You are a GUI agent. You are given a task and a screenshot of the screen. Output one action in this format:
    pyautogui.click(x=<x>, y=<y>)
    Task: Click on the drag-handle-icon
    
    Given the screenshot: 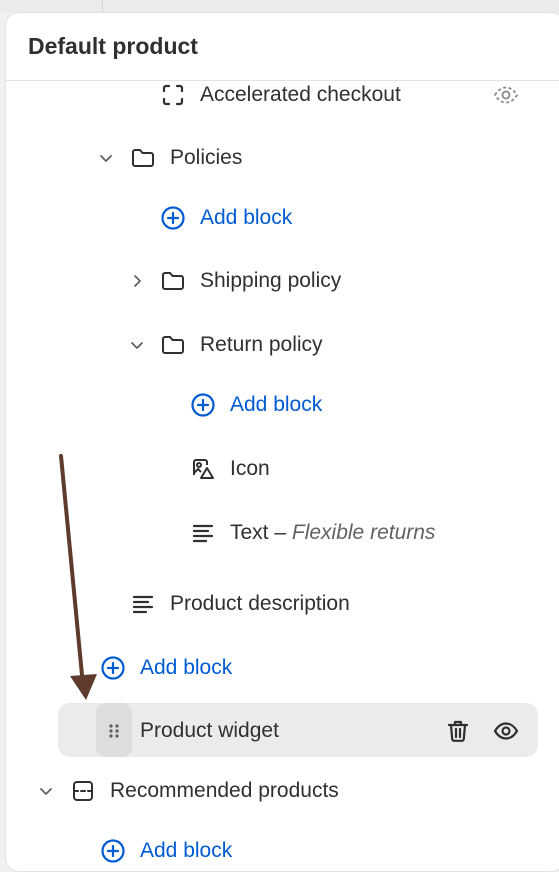 What is the action you would take?
    pyautogui.click(x=114, y=731)
    